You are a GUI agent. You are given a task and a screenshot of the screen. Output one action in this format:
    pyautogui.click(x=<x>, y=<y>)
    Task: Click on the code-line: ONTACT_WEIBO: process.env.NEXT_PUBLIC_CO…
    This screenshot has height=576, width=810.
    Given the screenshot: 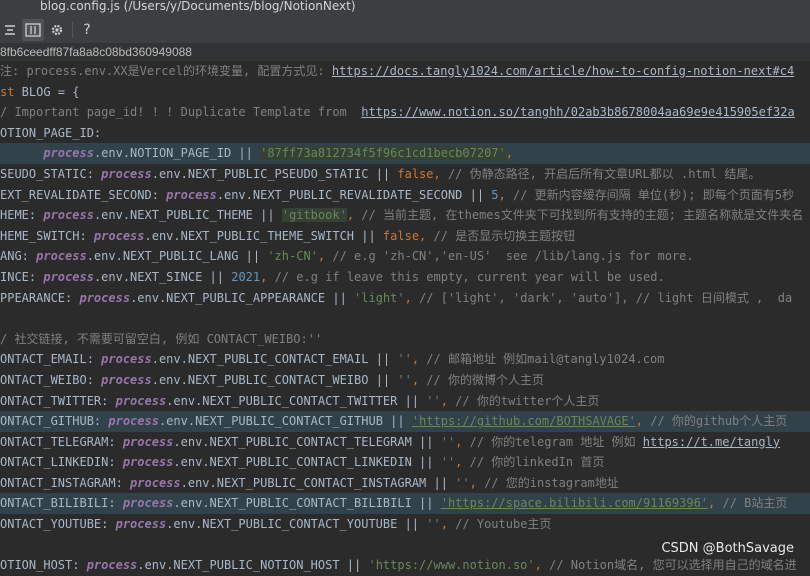 What is the action you would take?
    pyautogui.click(x=272, y=379)
    